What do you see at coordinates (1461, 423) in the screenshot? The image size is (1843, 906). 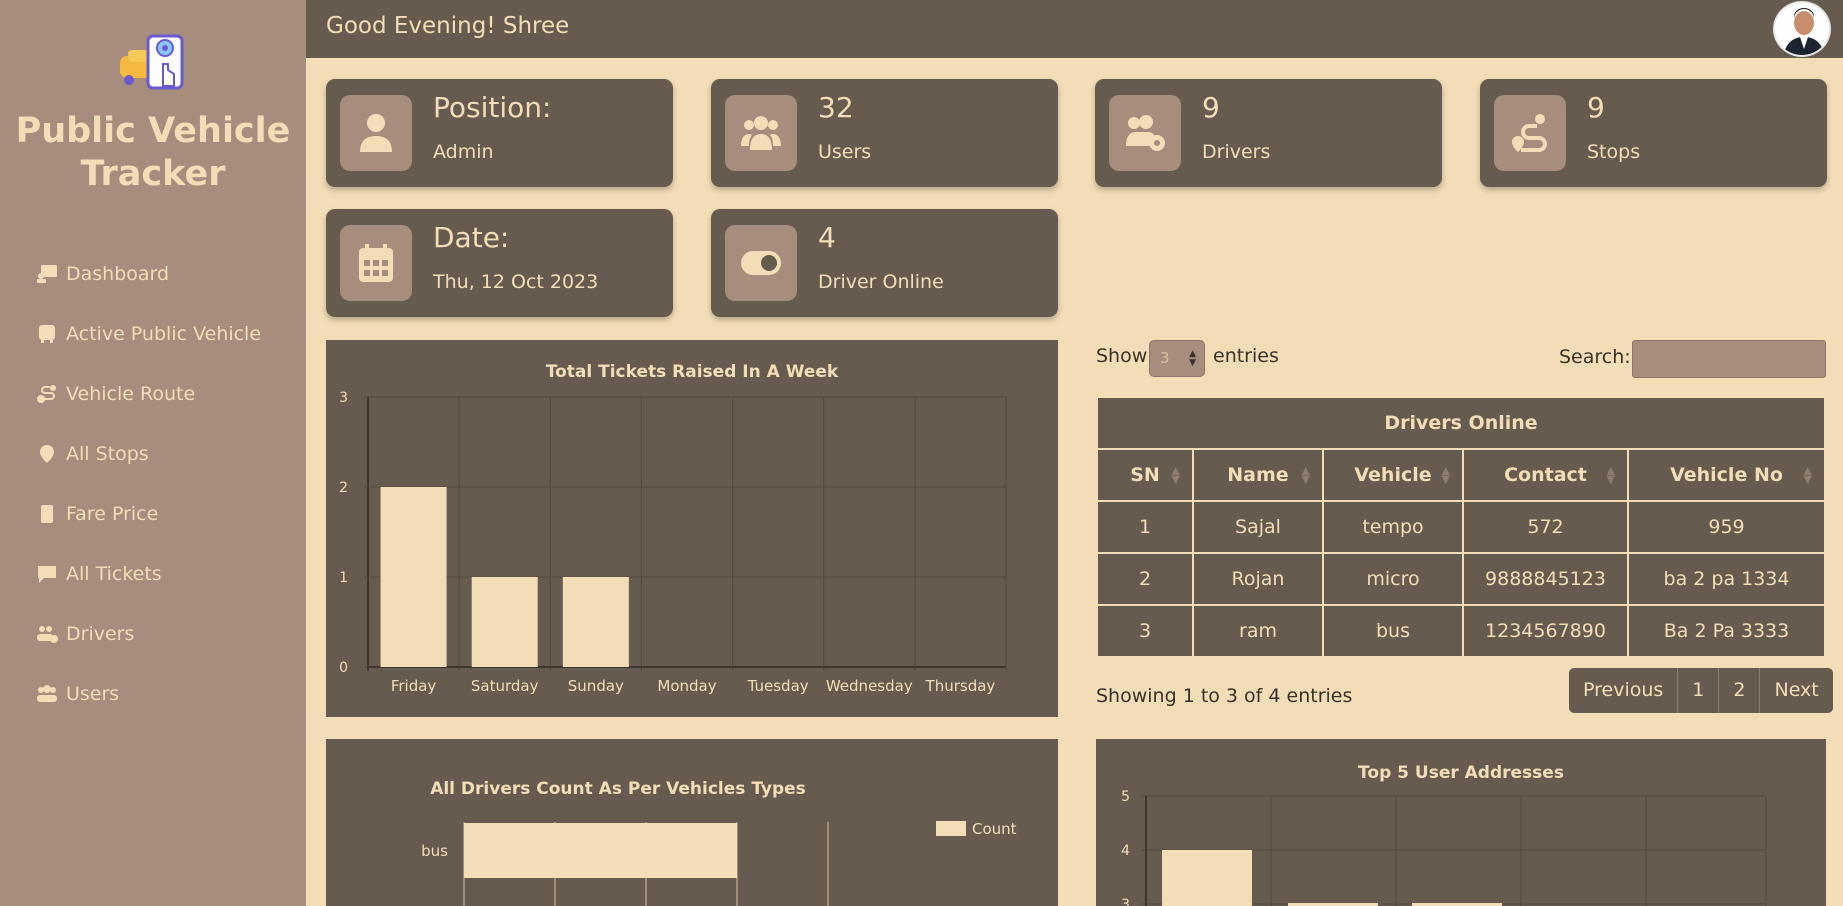 I see `table-caption: Drivers Online` at bounding box center [1461, 423].